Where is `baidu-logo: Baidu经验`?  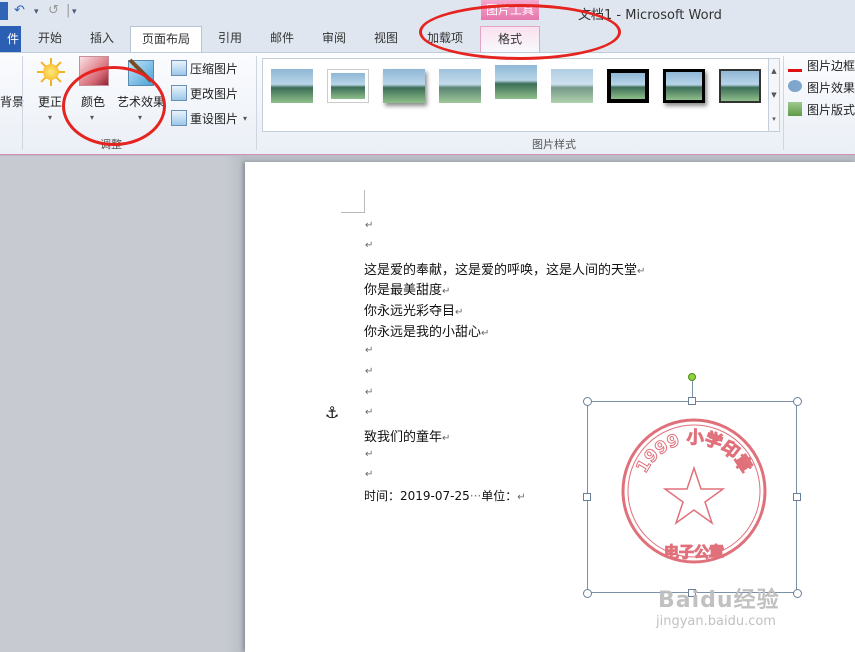 baidu-logo: Baidu经验 is located at coordinates (719, 600).